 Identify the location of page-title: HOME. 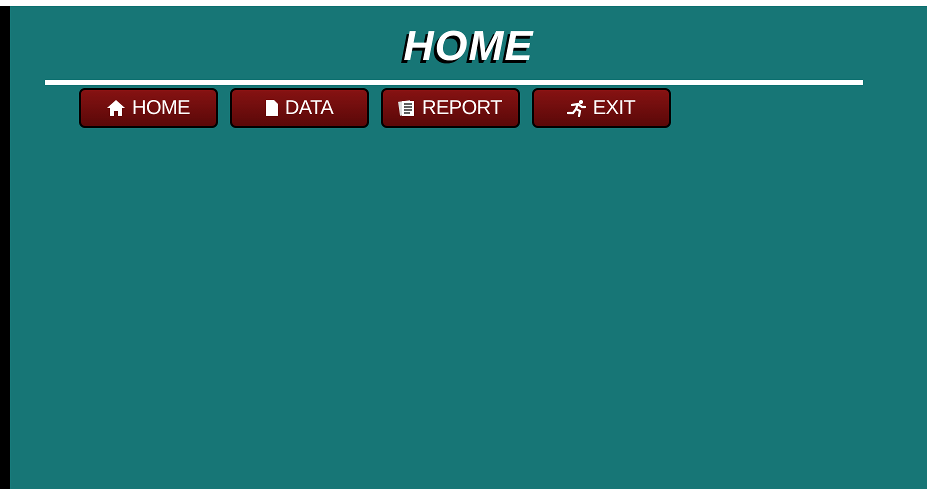
(468, 46).